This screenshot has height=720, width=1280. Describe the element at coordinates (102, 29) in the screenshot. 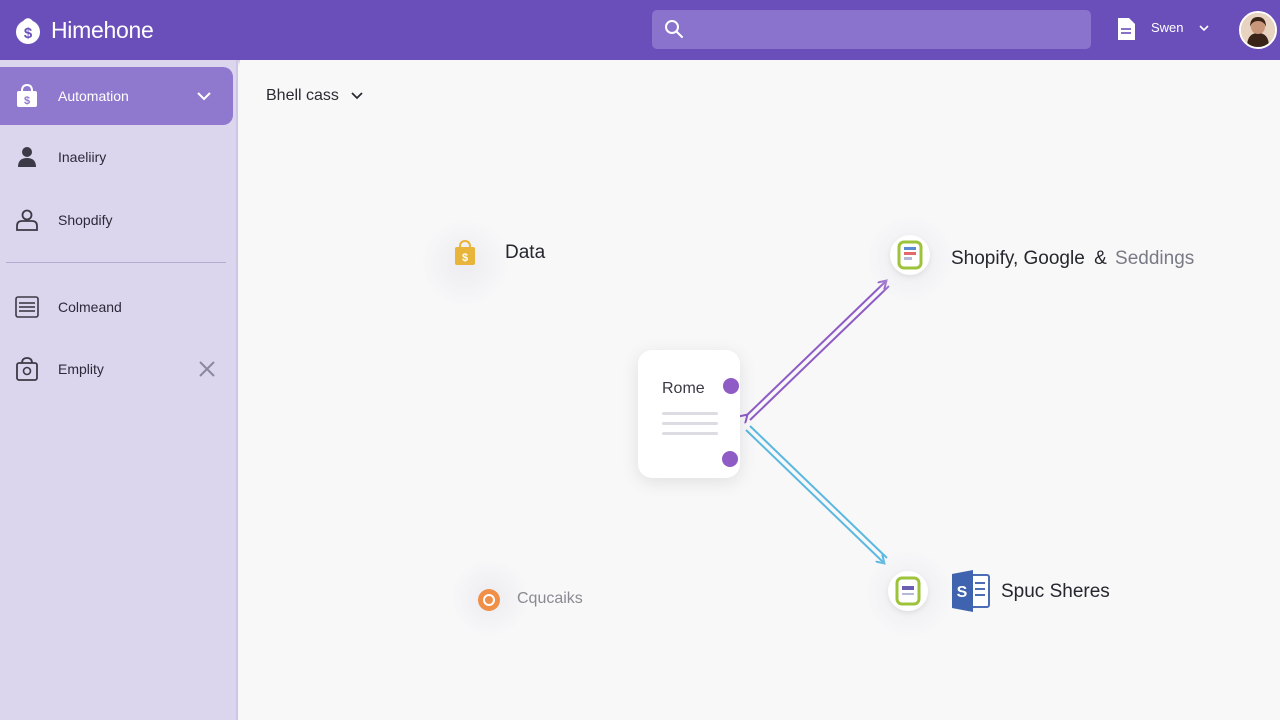

I see `app-name: Himehone` at that location.